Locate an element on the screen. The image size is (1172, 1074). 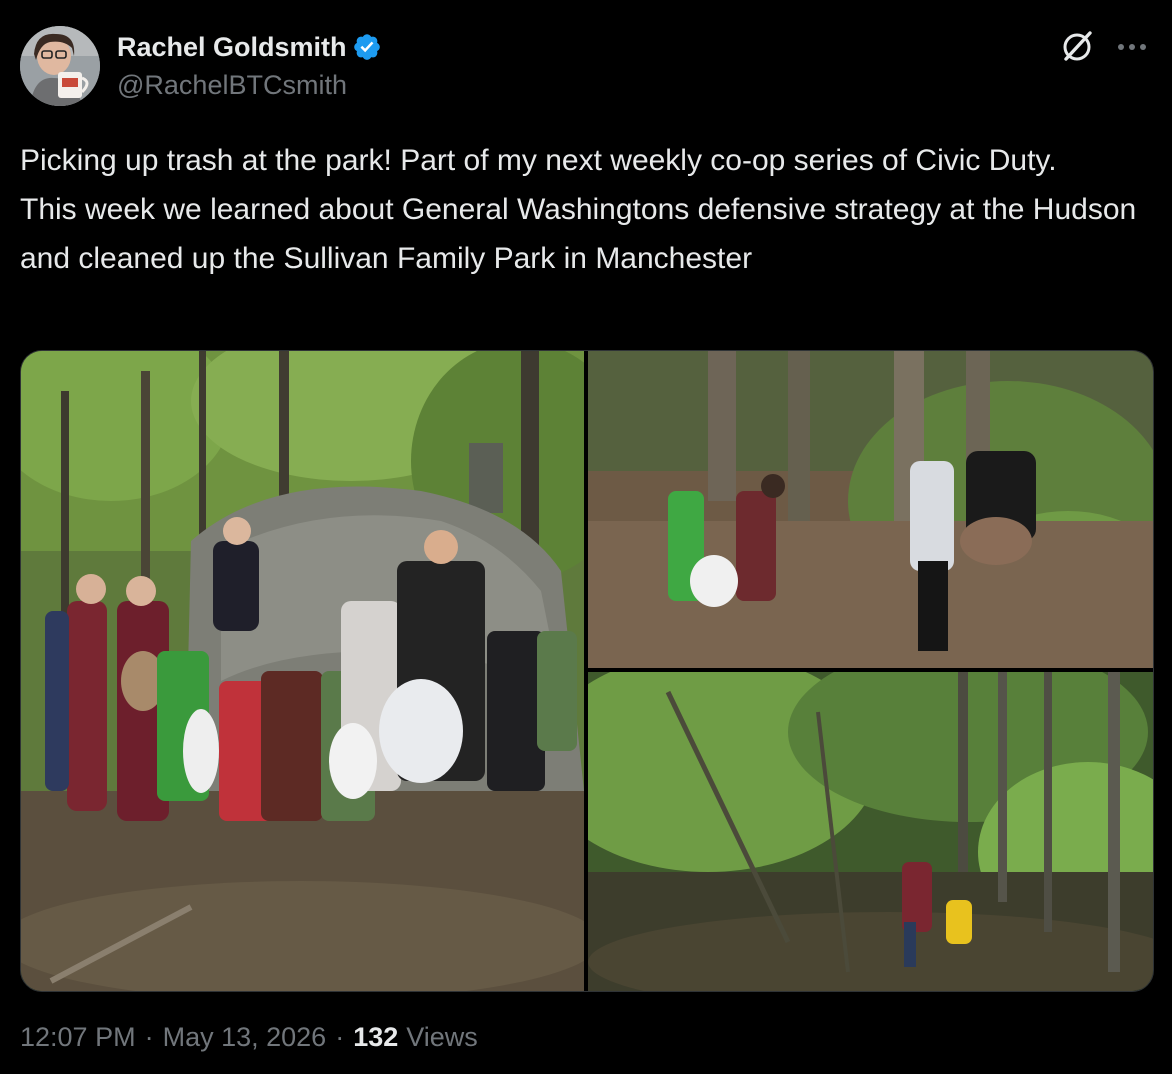
more-icon is located at coordinates (1132, 47).